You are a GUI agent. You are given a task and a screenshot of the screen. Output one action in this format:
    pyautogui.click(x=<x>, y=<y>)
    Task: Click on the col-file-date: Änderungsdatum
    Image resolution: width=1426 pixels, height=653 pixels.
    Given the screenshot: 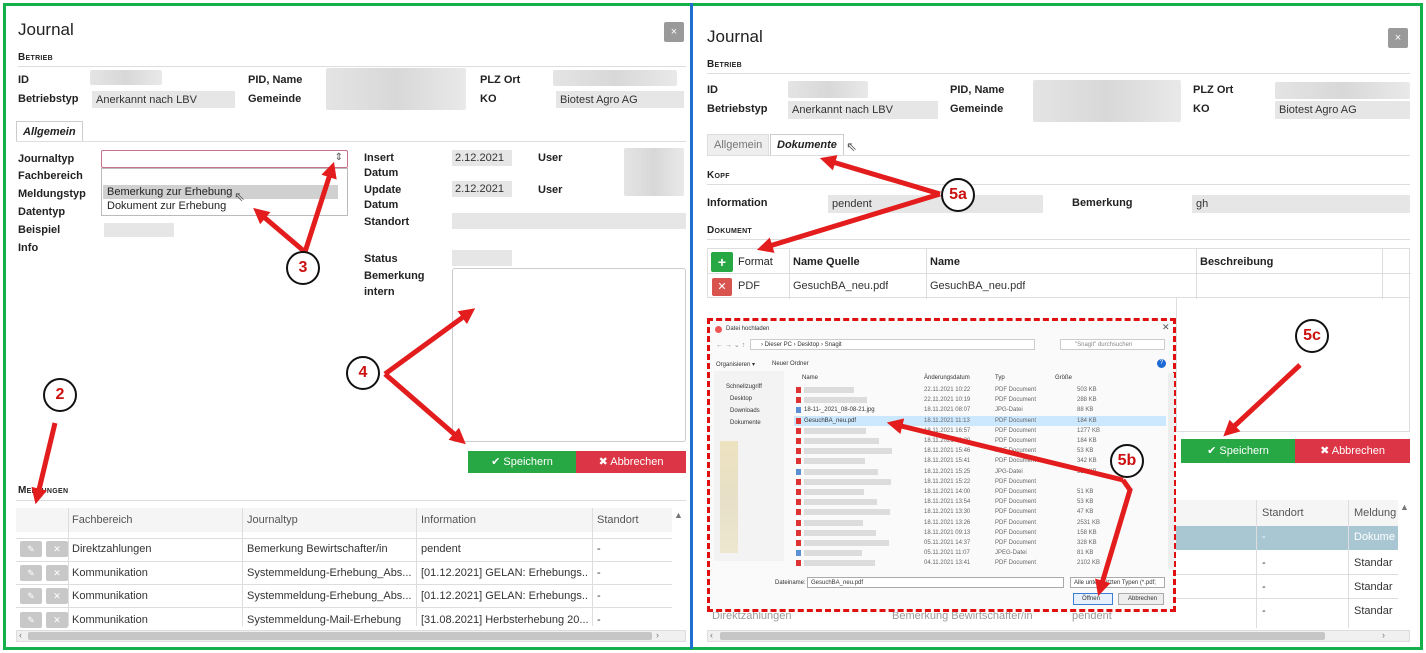 What is the action you would take?
    pyautogui.click(x=947, y=378)
    